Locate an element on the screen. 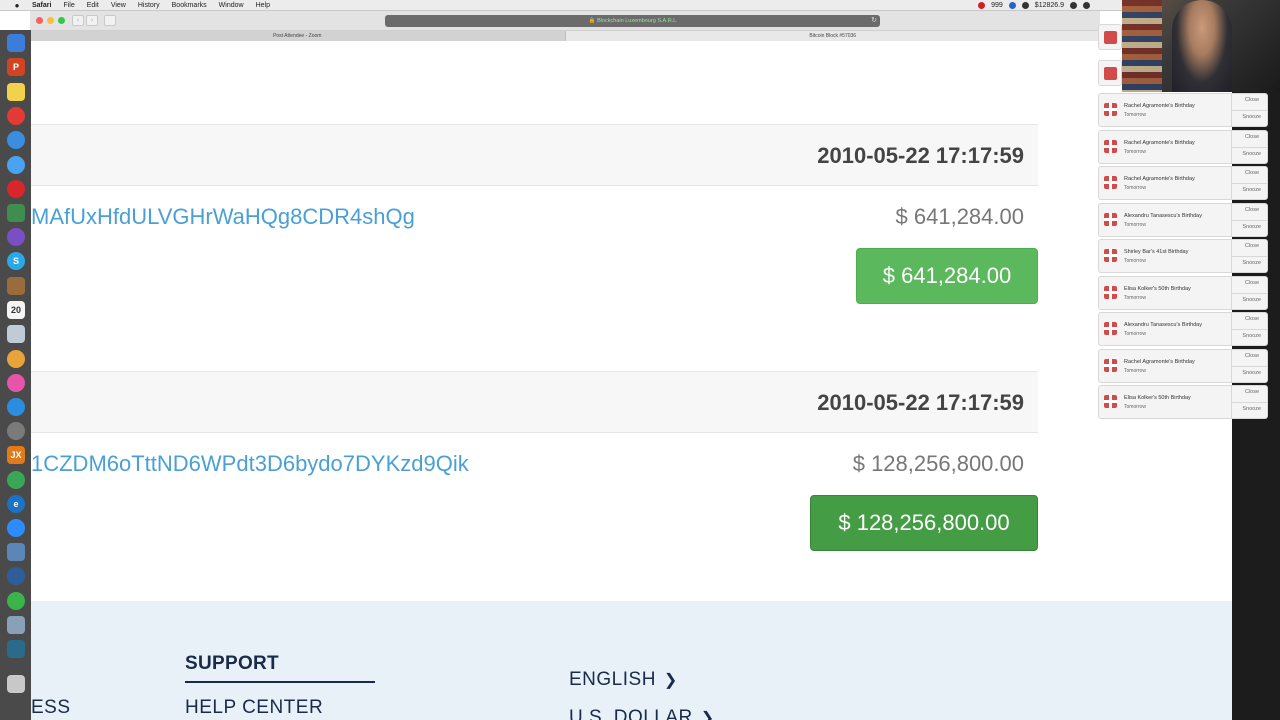  notification-title: Alexandru Tanasescu's Birthday is located at coordinates (1163, 325).